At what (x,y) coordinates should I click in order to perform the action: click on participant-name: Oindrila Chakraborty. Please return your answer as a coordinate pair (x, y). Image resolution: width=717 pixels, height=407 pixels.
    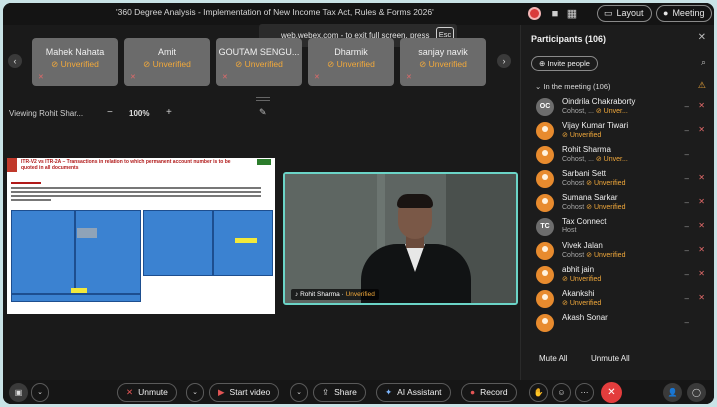
    Looking at the image, I should click on (599, 101).